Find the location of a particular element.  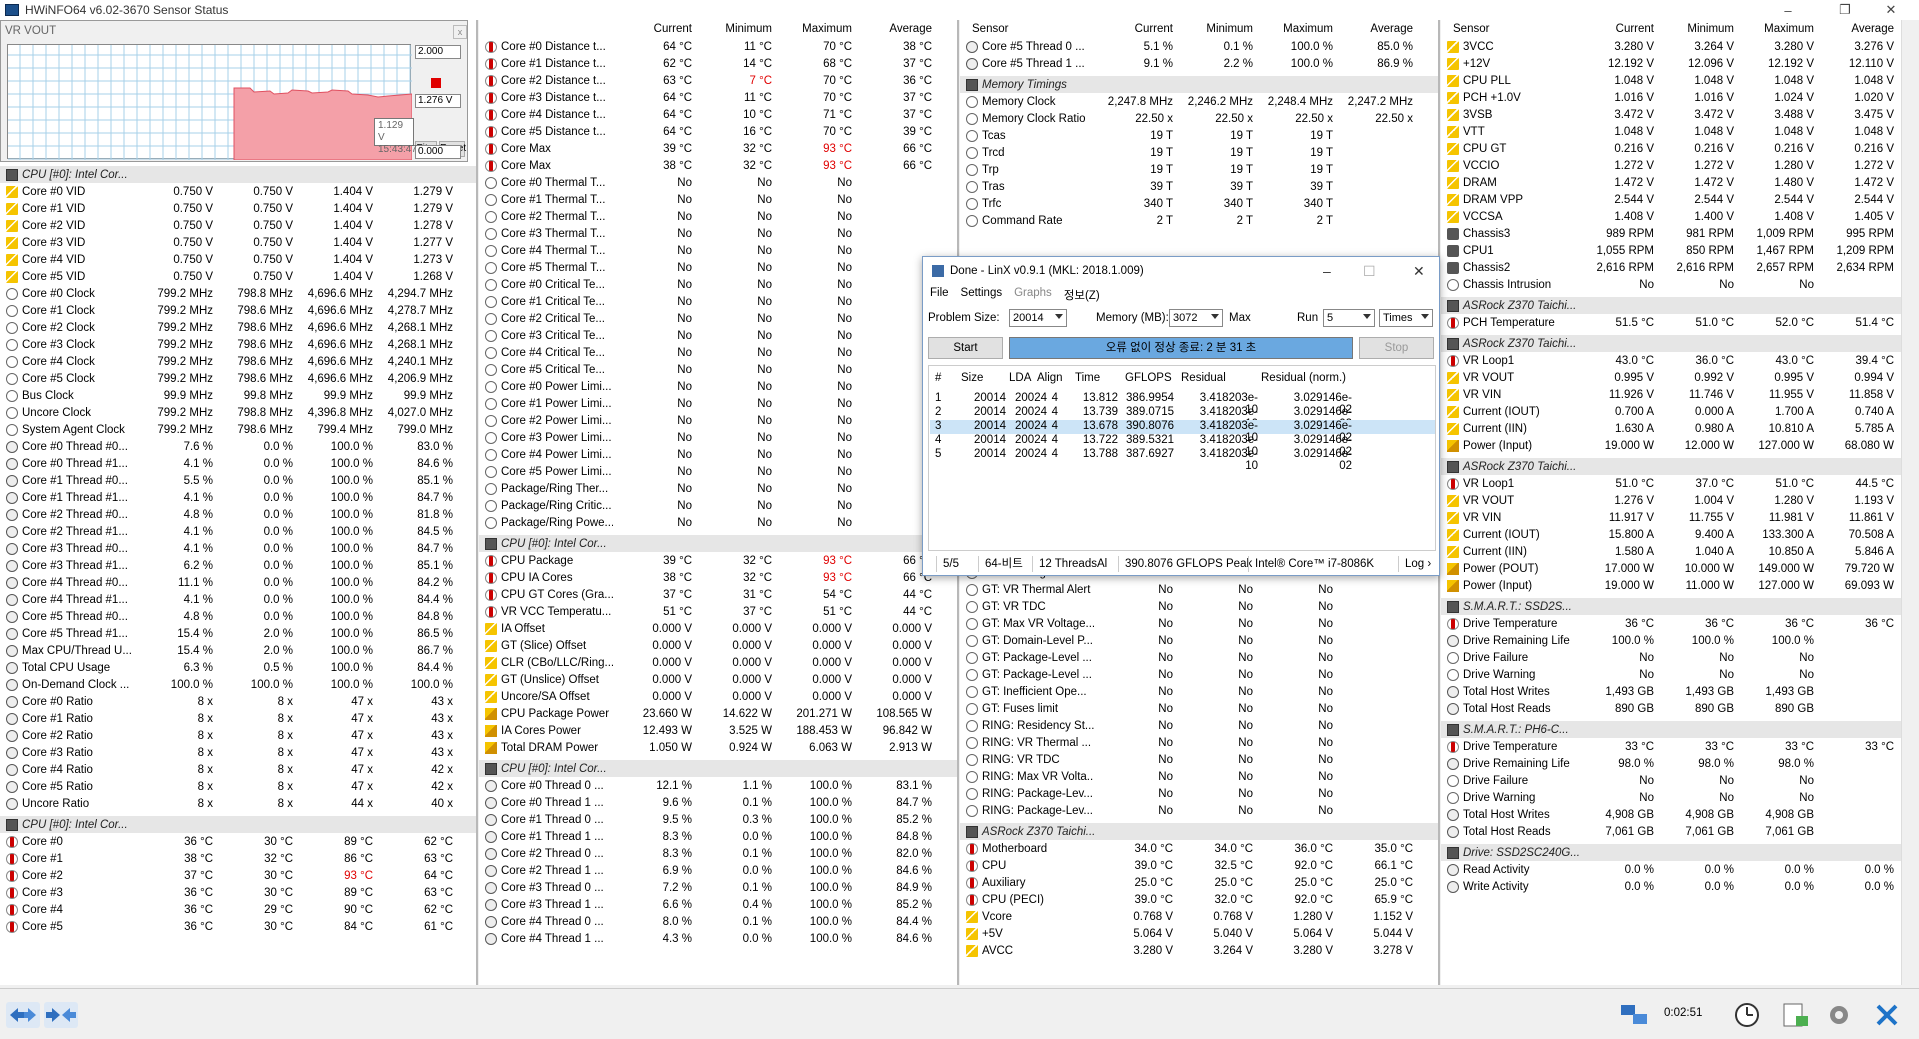

sensor-row: Core #0 VID 0.750 V 0.750 V 1.404 V 1.279 V is located at coordinates (238, 191).